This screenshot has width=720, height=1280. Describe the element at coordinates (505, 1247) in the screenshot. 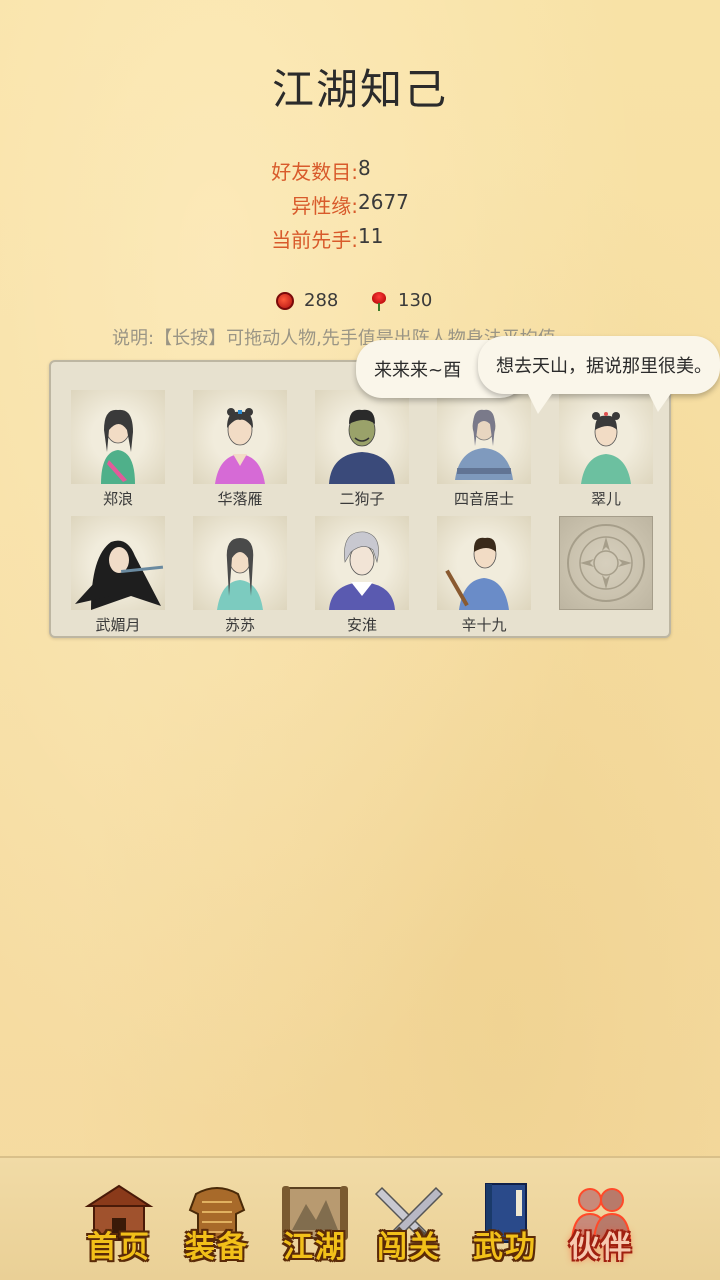

I see `nav-label: 武功` at that location.